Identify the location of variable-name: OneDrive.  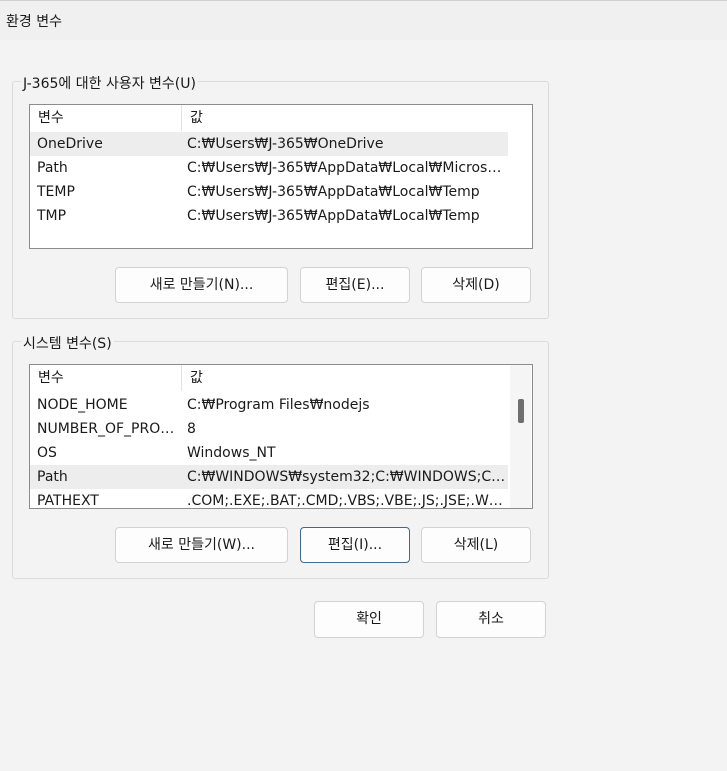
(70, 144).